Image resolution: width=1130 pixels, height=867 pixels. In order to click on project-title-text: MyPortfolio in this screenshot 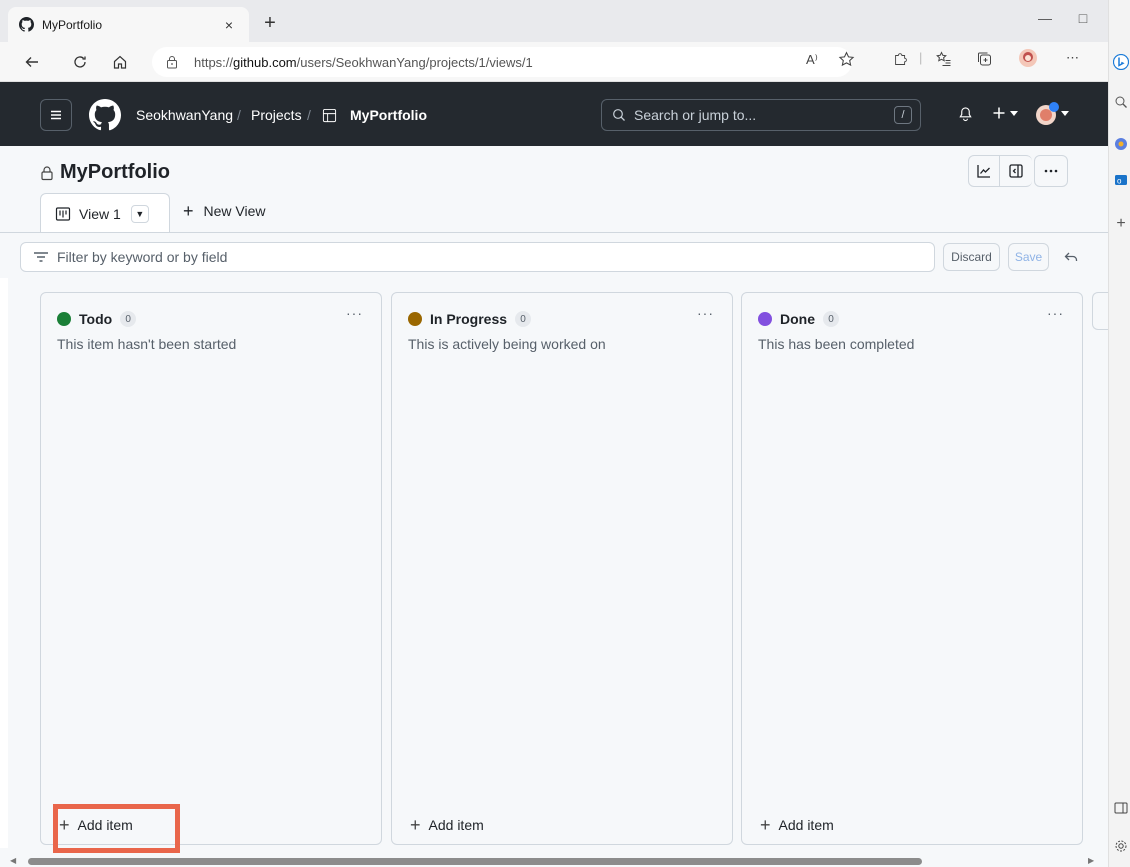, I will do `click(115, 172)`.